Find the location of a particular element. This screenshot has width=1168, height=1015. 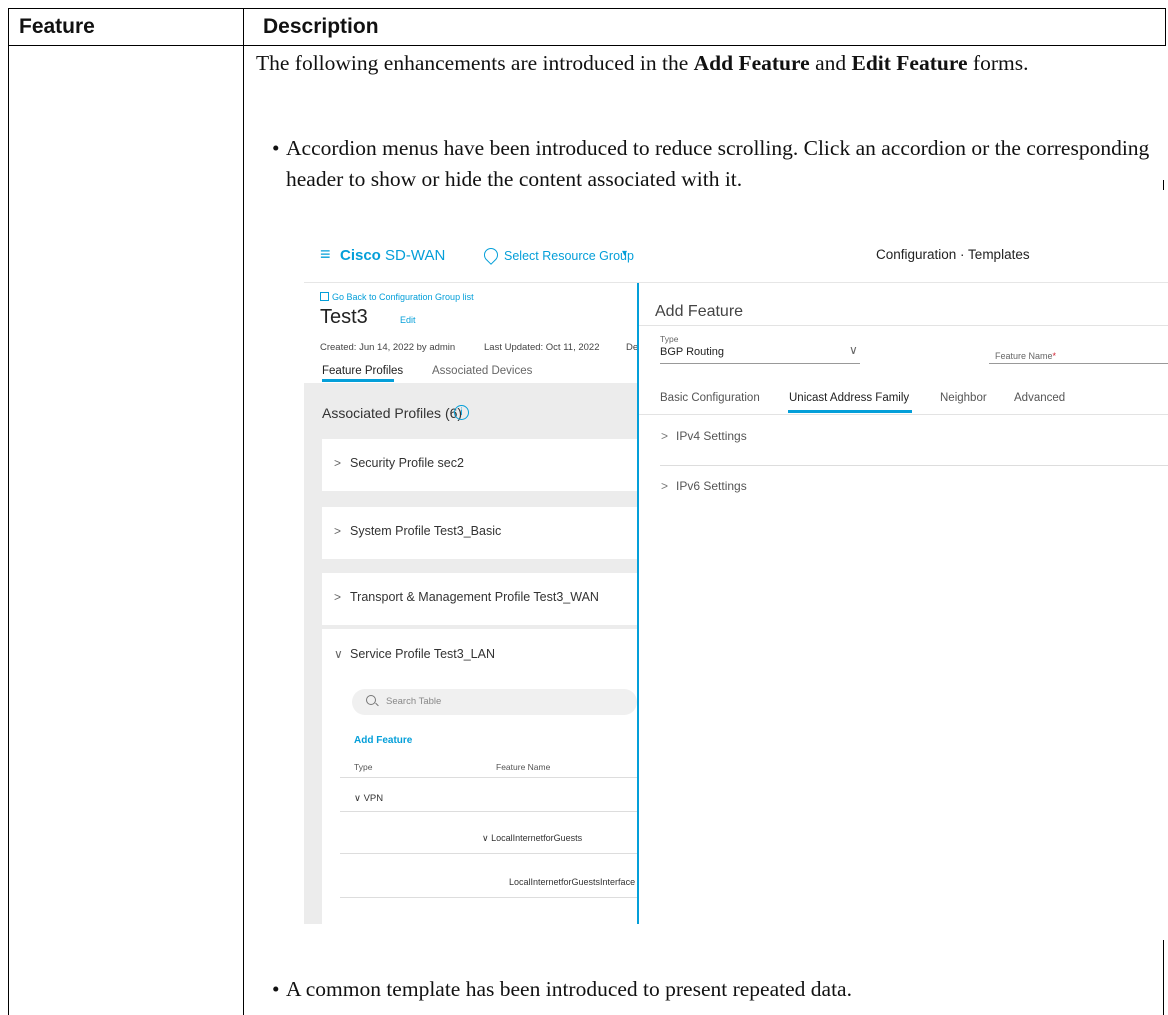

table-row-vpn: ∨ VPN is located at coordinates (368, 798).